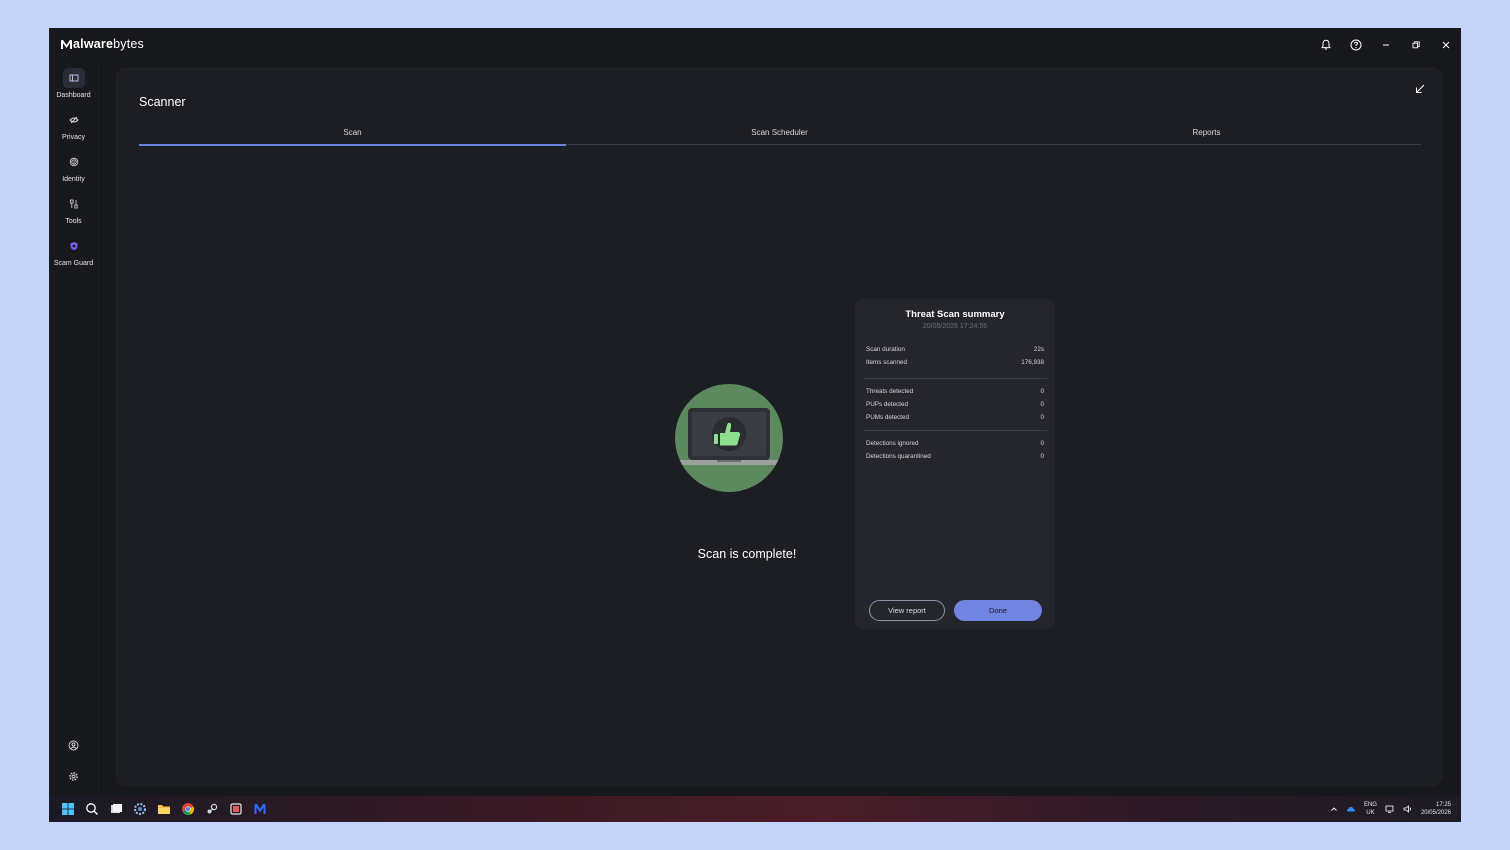 The image size is (1510, 850). I want to click on account-icon, so click(73, 745).